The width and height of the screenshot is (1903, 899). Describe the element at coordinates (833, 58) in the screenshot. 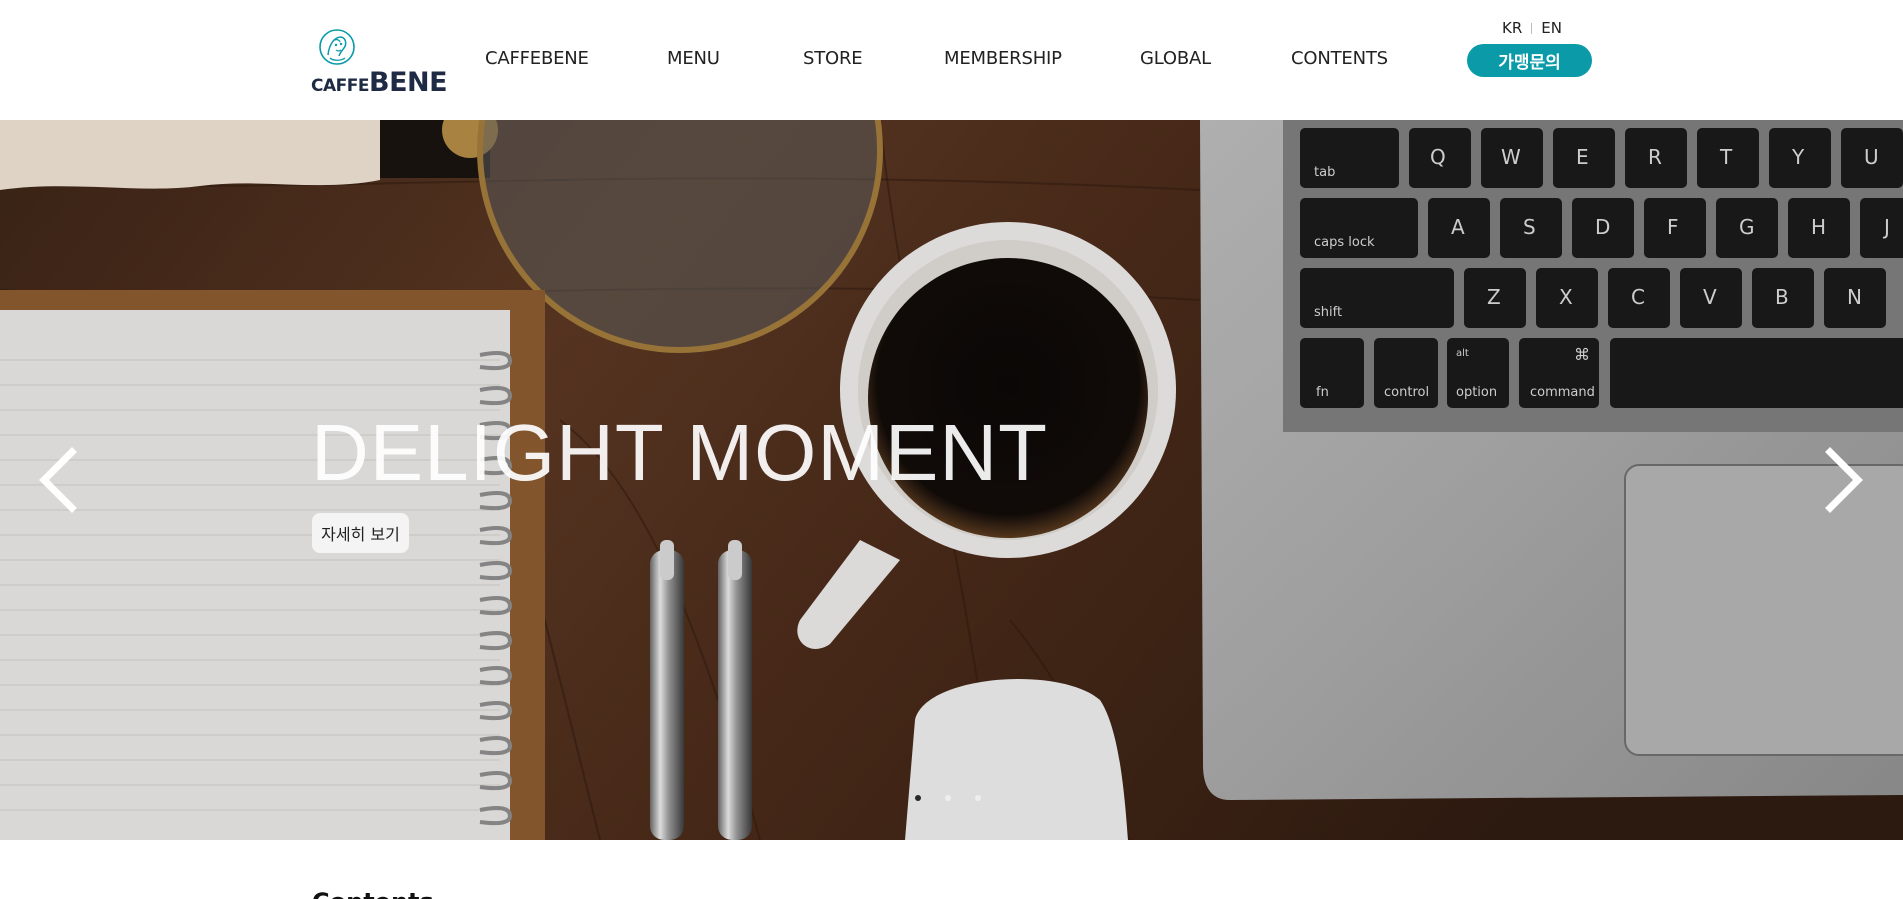

I see `nav-item-store: STORE` at that location.